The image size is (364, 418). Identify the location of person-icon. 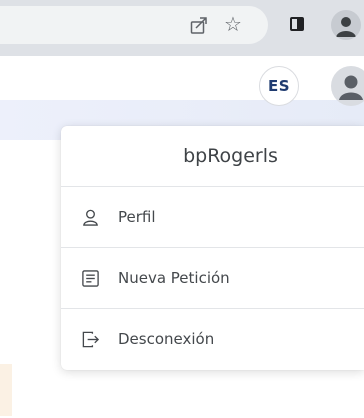
(90, 217).